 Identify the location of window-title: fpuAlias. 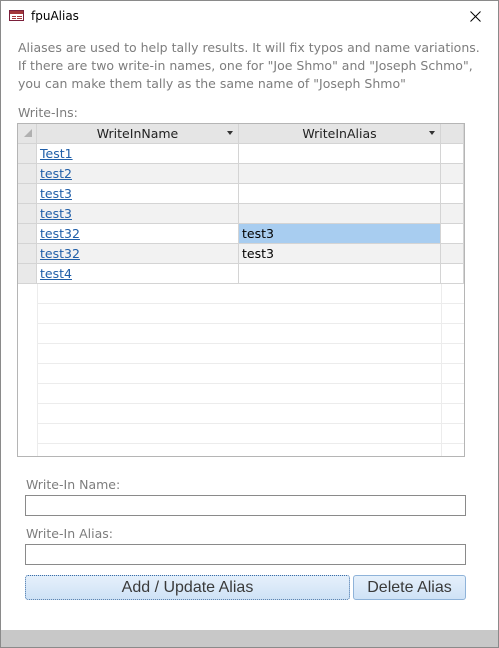
(55, 16).